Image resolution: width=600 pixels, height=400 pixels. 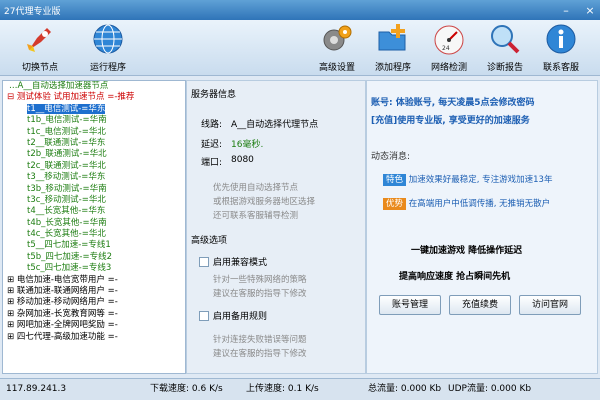 I want to click on news-item-2: 优势 在高端用户中低调传播, 无推销无散户, so click(x=466, y=203).